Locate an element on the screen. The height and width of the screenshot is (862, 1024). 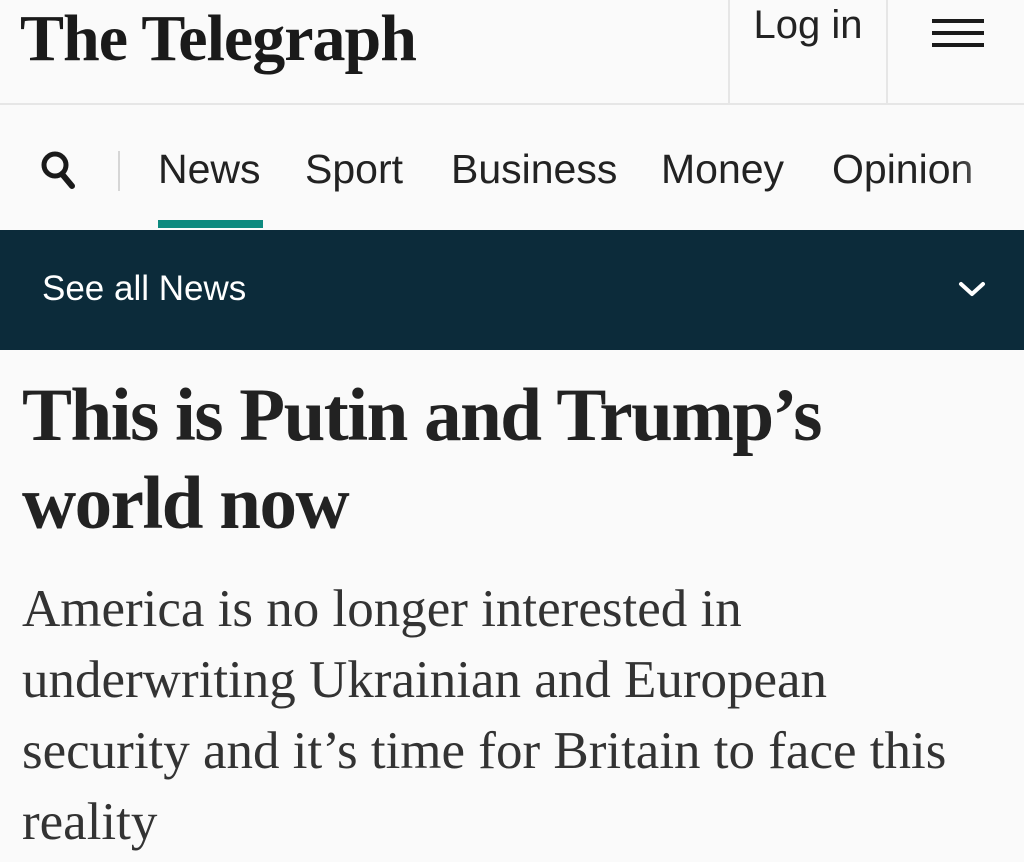
see-all-news-bar: See all News is located at coordinates (512, 290).